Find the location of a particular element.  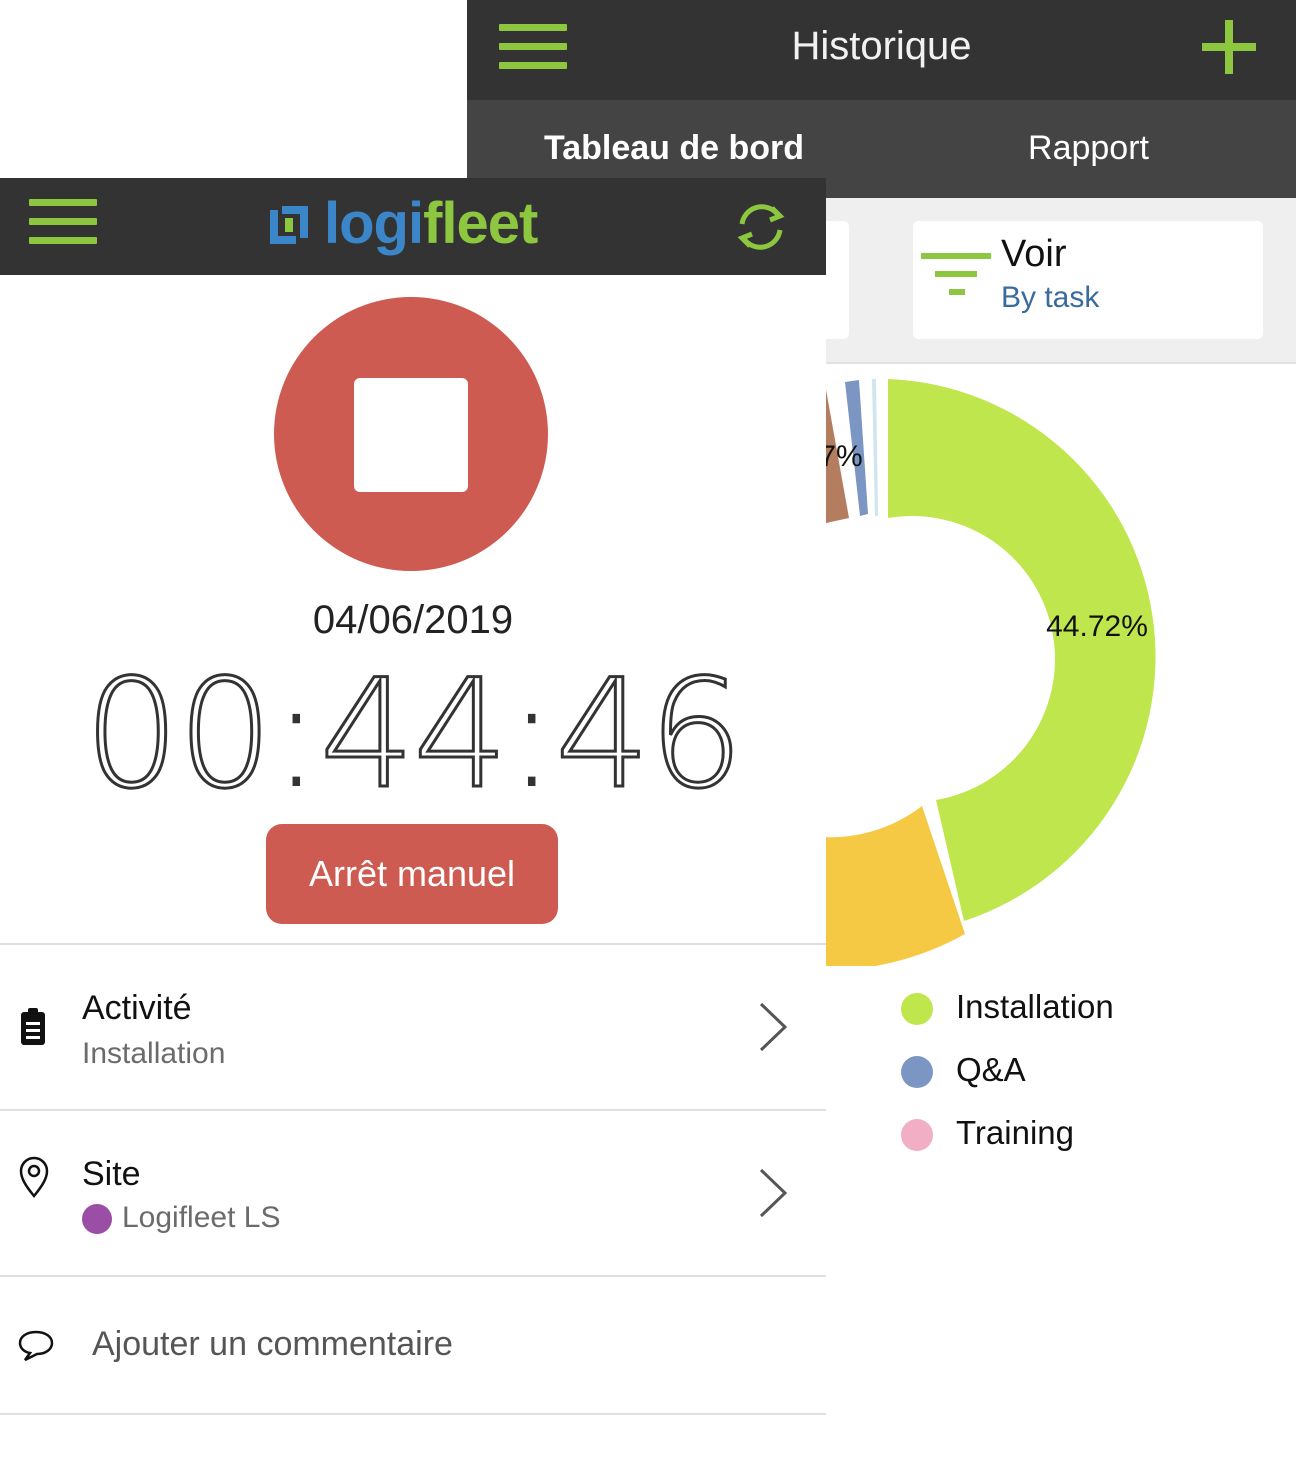

activity-value: Installation is located at coordinates (154, 1053).